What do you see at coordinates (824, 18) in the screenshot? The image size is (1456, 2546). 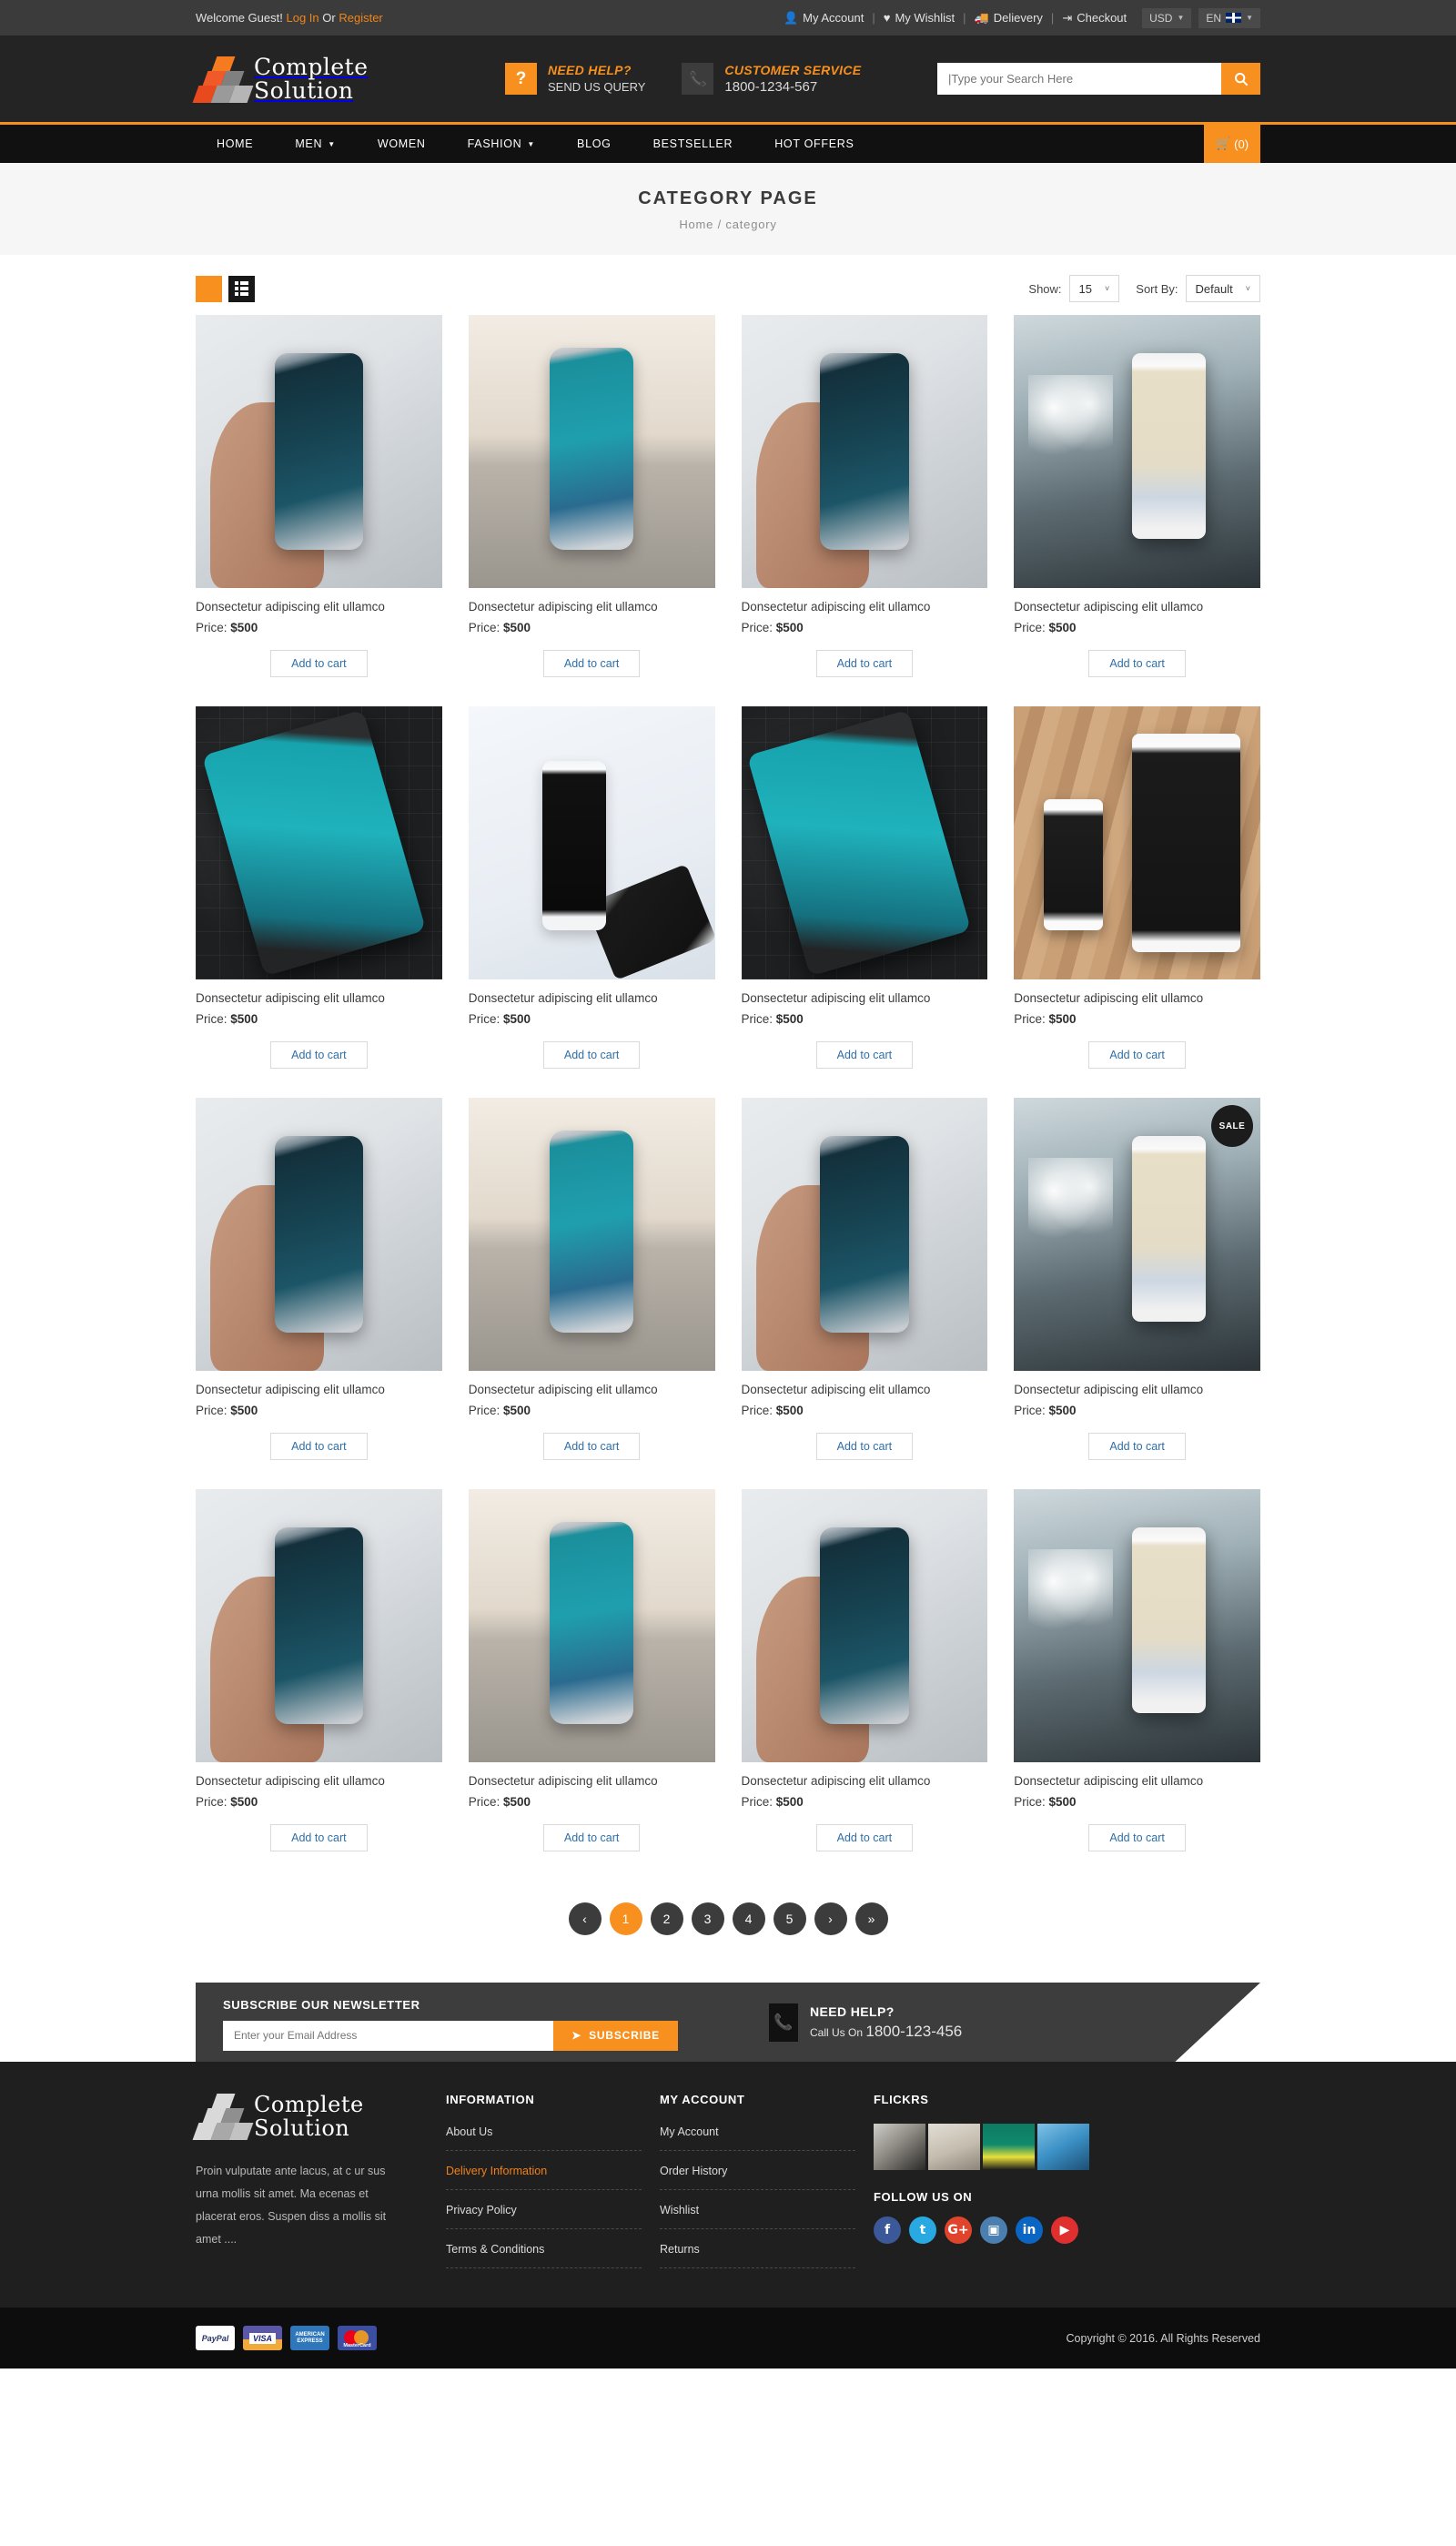 I see `my-account-link: 👤 My Account` at bounding box center [824, 18].